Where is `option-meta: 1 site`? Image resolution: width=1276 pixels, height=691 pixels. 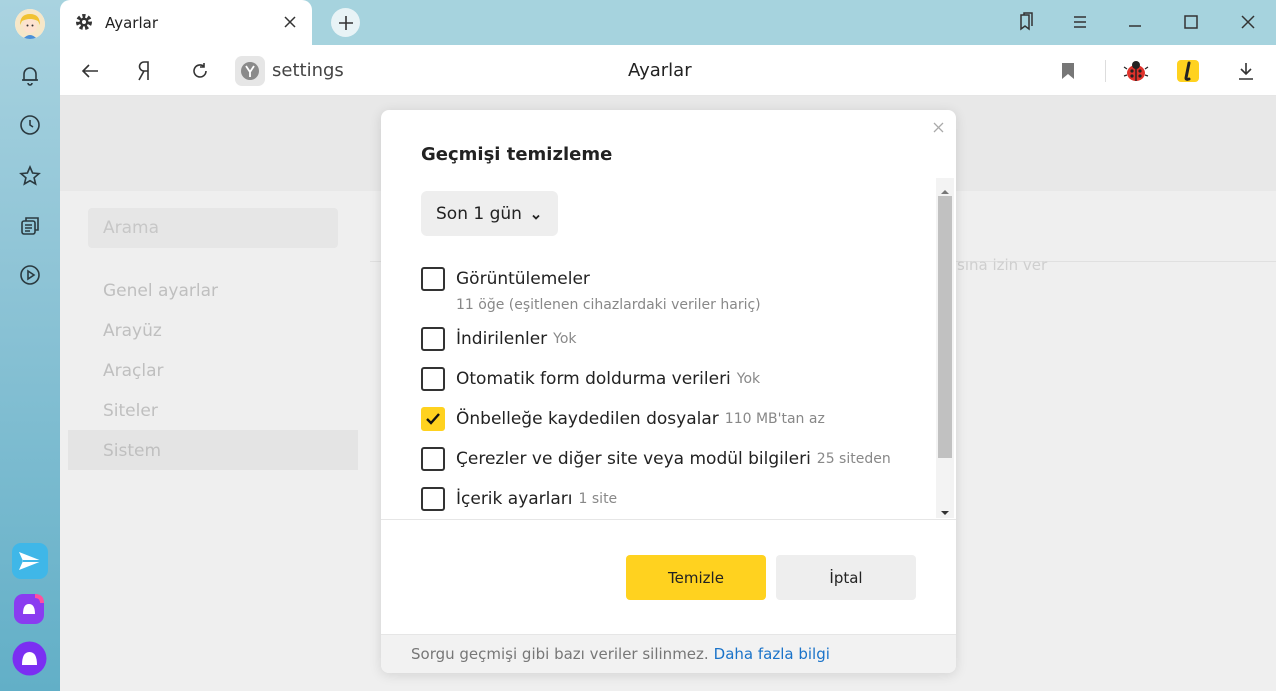
option-meta: 1 site is located at coordinates (598, 499).